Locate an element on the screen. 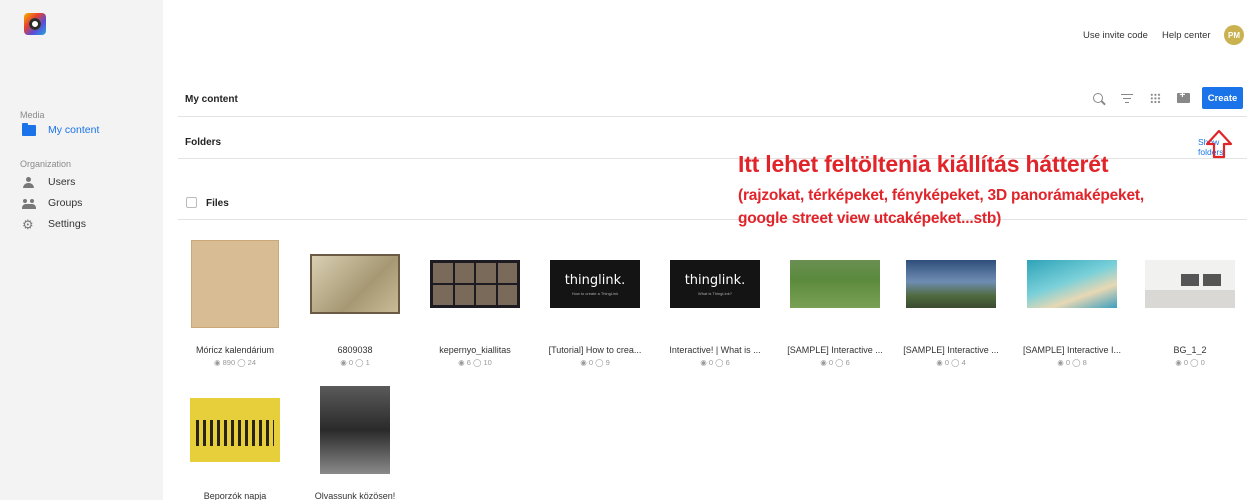 This screenshot has height=500, width=1247. page-title: My content is located at coordinates (211, 99).